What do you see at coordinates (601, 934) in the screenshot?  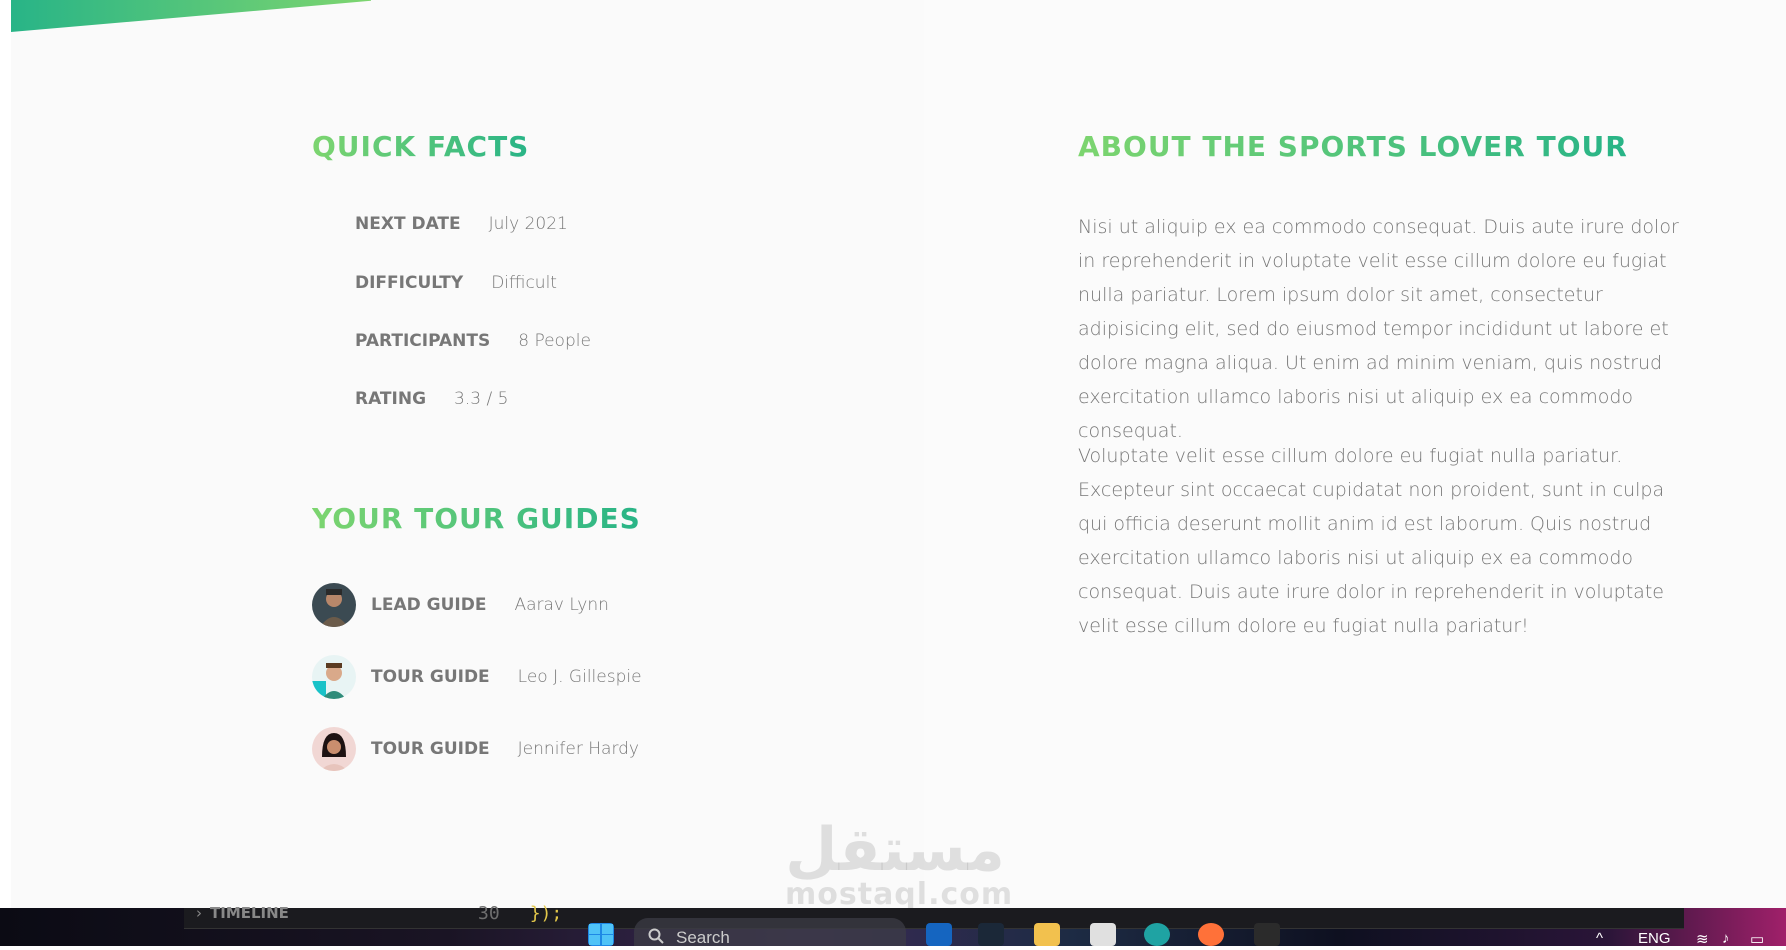 I see `windows-start-icon` at bounding box center [601, 934].